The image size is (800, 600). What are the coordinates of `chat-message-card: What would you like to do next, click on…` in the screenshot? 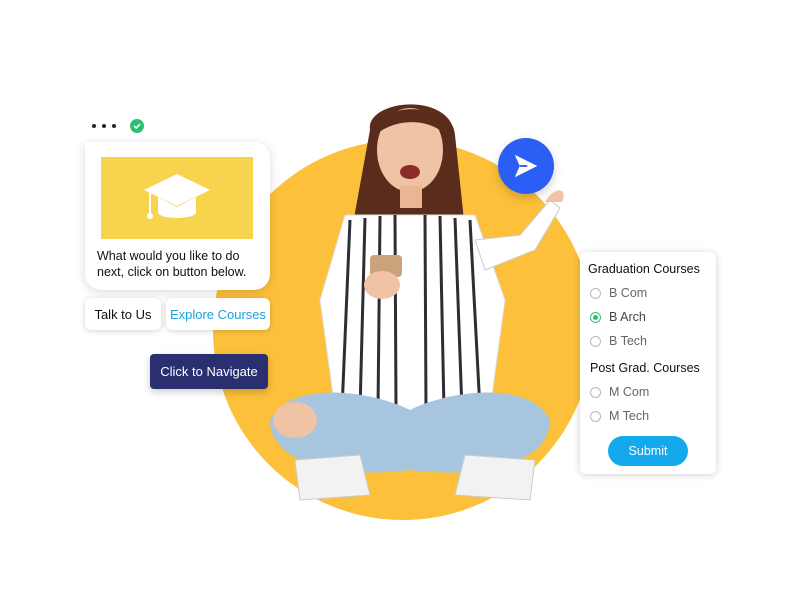 It's located at (177, 216).